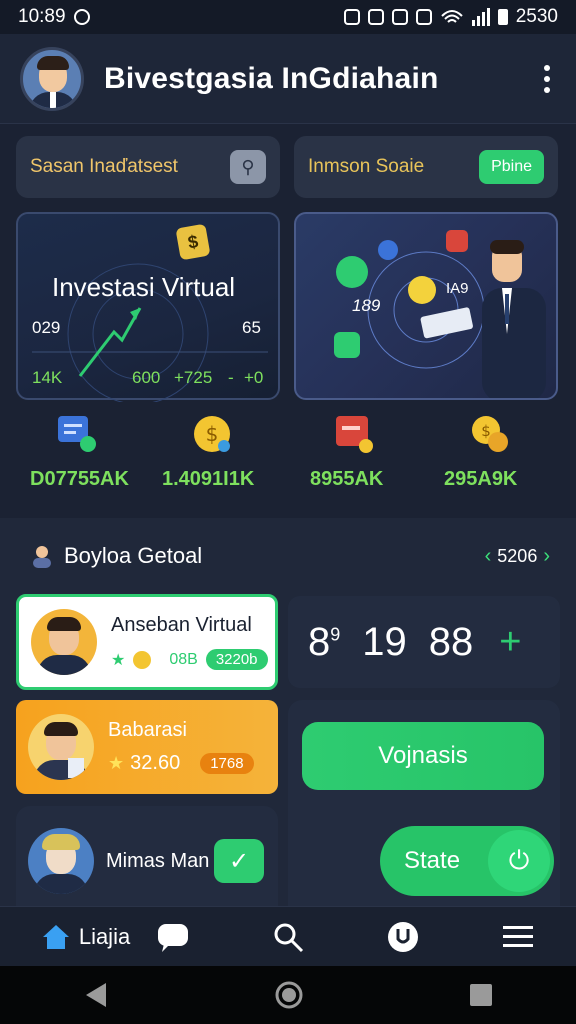 The width and height of the screenshot is (576, 1024). I want to click on add-icon: +, so click(510, 642).